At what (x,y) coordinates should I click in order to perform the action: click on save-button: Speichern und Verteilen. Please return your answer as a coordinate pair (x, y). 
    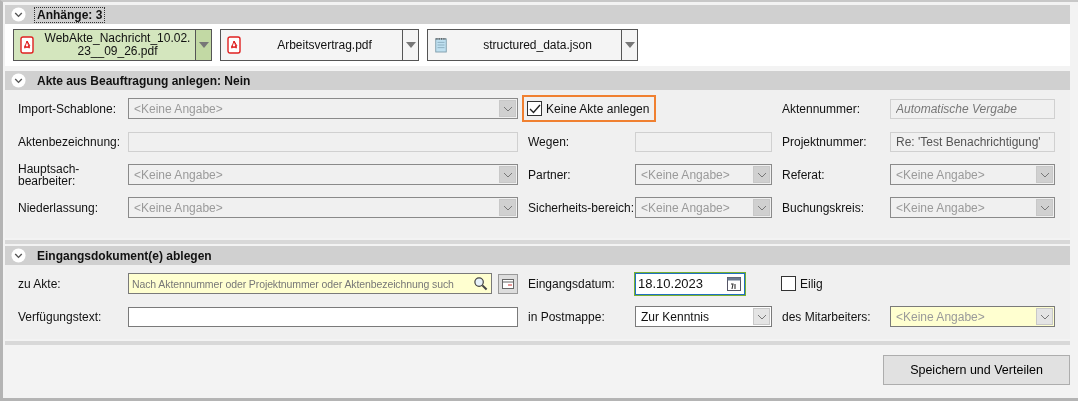
    Looking at the image, I should click on (976, 370).